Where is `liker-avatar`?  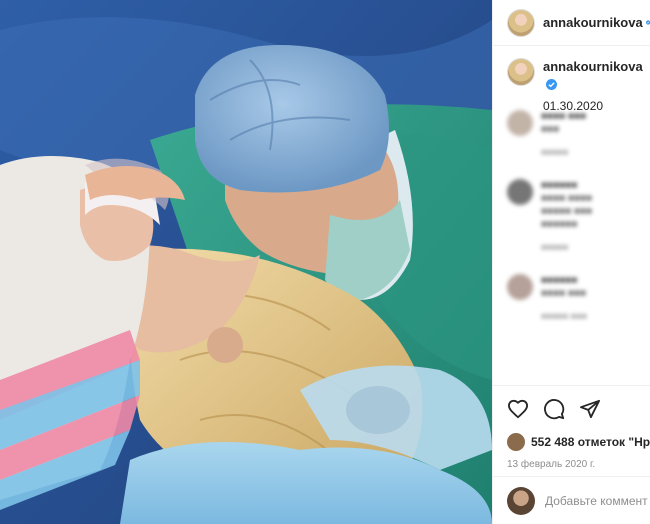 liker-avatar is located at coordinates (516, 442).